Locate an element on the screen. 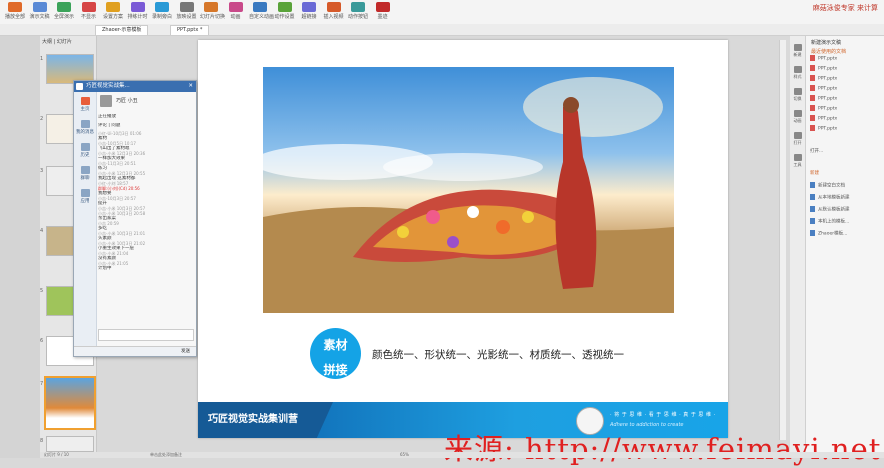 The height and width of the screenshot is (468, 884). tab-template: Zhaoer-示意模板 is located at coordinates (122, 30).